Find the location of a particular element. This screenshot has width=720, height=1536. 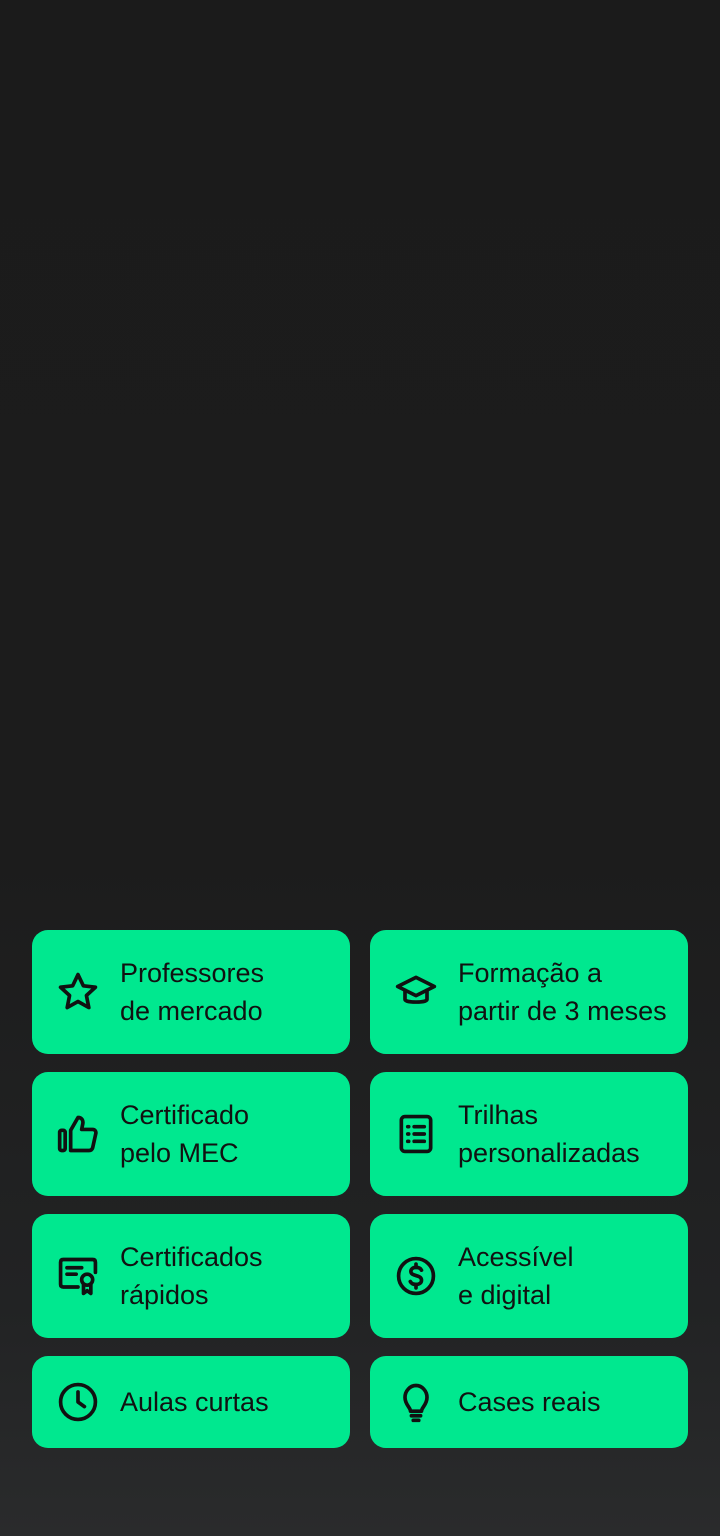

feature-label: Certificados rápidos is located at coordinates (191, 1276).